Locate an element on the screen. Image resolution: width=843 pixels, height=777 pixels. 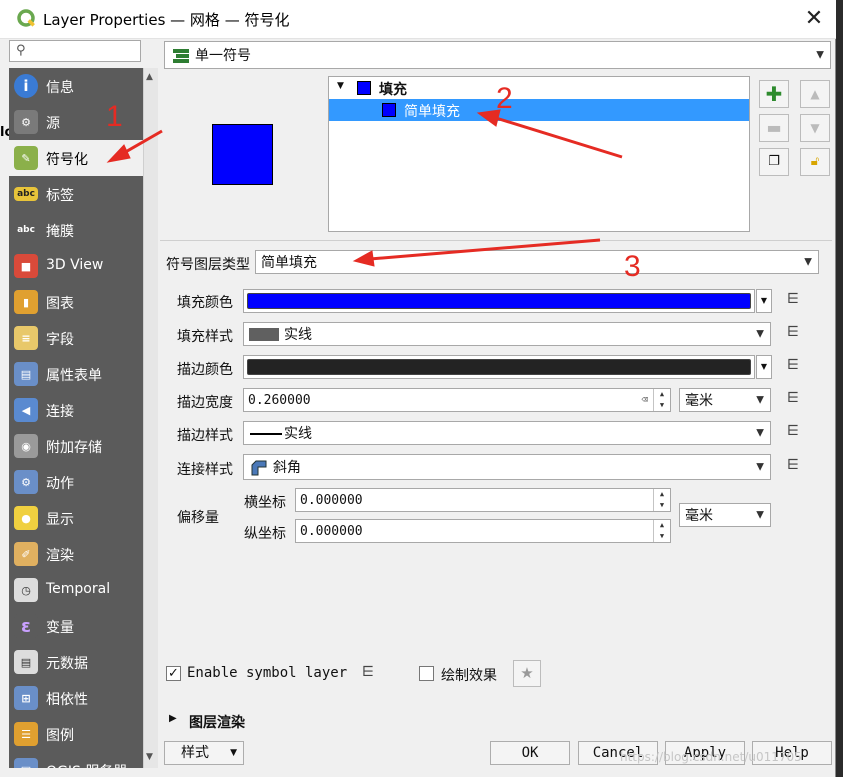
layer-rendering-section: 图层渲染 is located at coordinates (217, 722).